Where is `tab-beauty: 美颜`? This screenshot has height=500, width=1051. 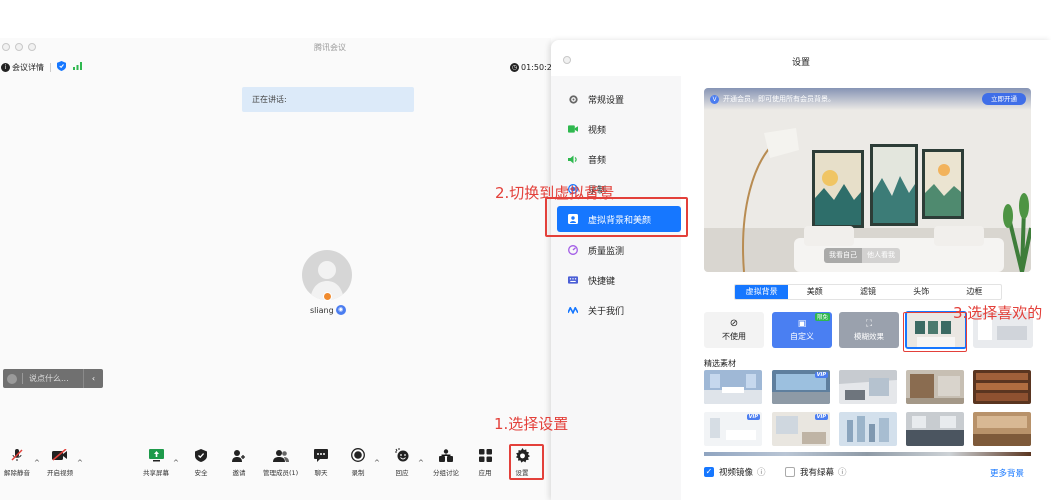
tab-beauty: 美颜 is located at coordinates (814, 292).